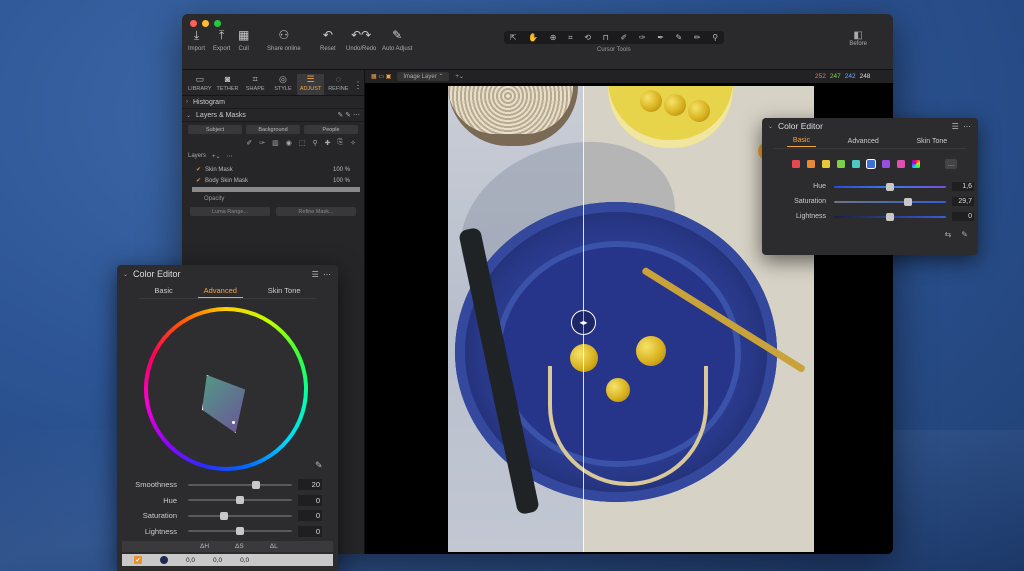 The width and height of the screenshot is (1024, 571). I want to click on crop-cursor-icon: ⌗, so click(570, 38).